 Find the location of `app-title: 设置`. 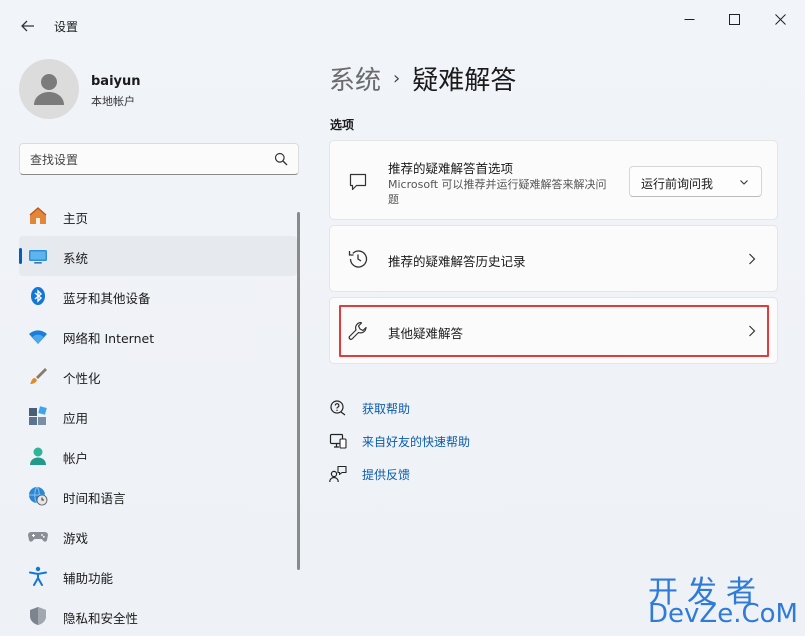

app-title: 设置 is located at coordinates (66, 27).